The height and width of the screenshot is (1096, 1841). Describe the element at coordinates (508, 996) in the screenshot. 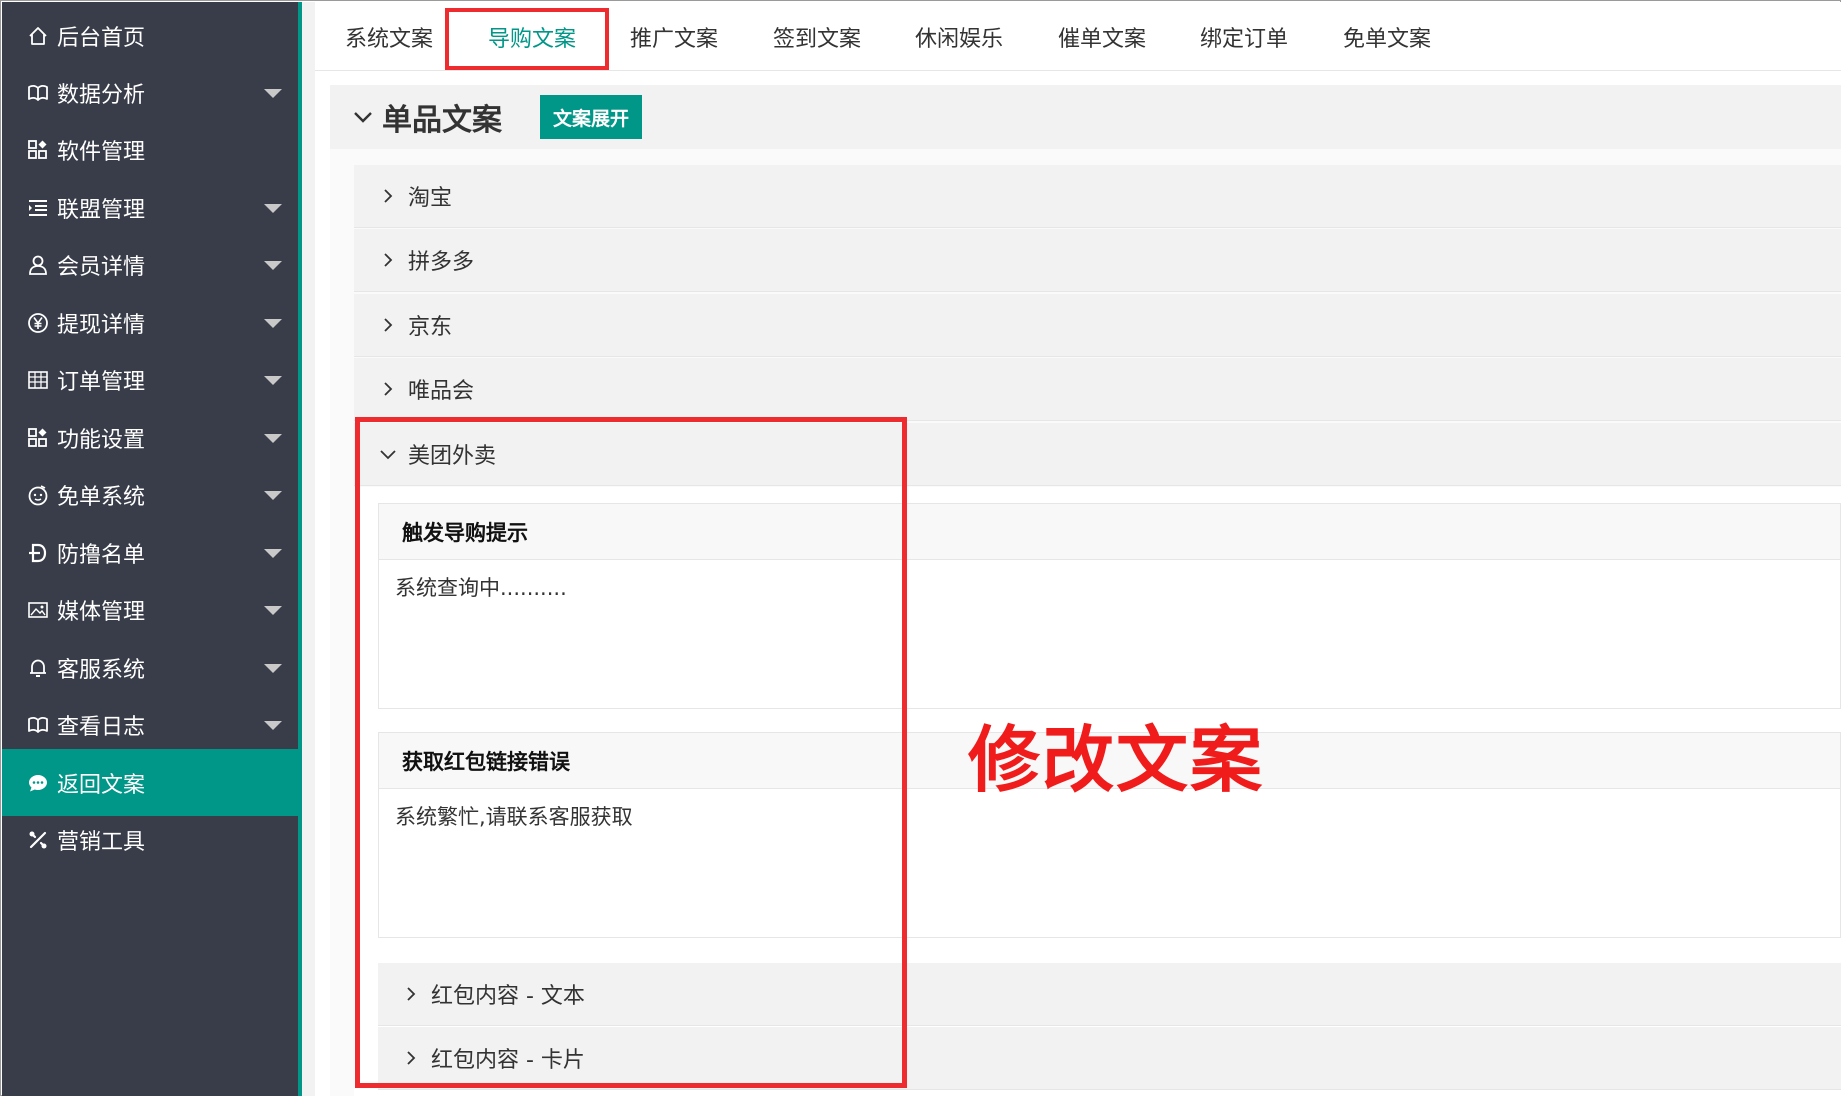

I see `sub-collapse-label: 红包内容 - 文本` at that location.